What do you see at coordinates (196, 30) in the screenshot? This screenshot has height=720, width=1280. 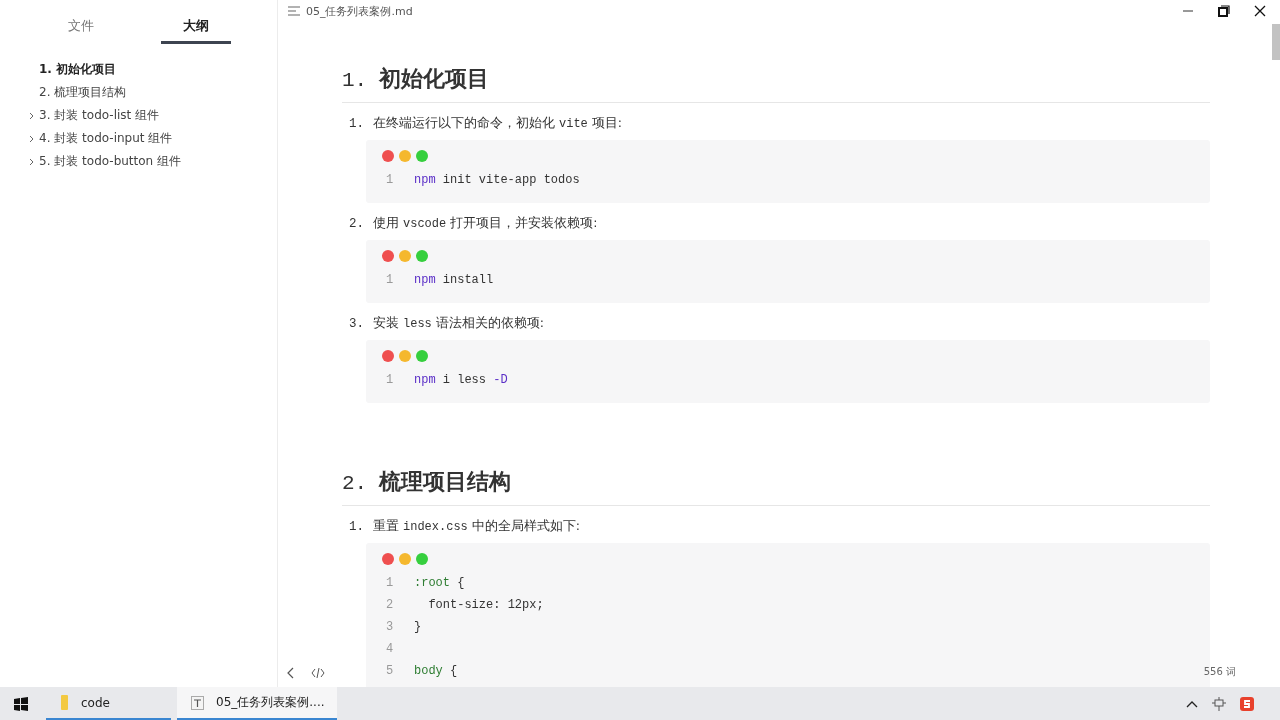 I see `sidebar-tab: 大纲` at bounding box center [196, 30].